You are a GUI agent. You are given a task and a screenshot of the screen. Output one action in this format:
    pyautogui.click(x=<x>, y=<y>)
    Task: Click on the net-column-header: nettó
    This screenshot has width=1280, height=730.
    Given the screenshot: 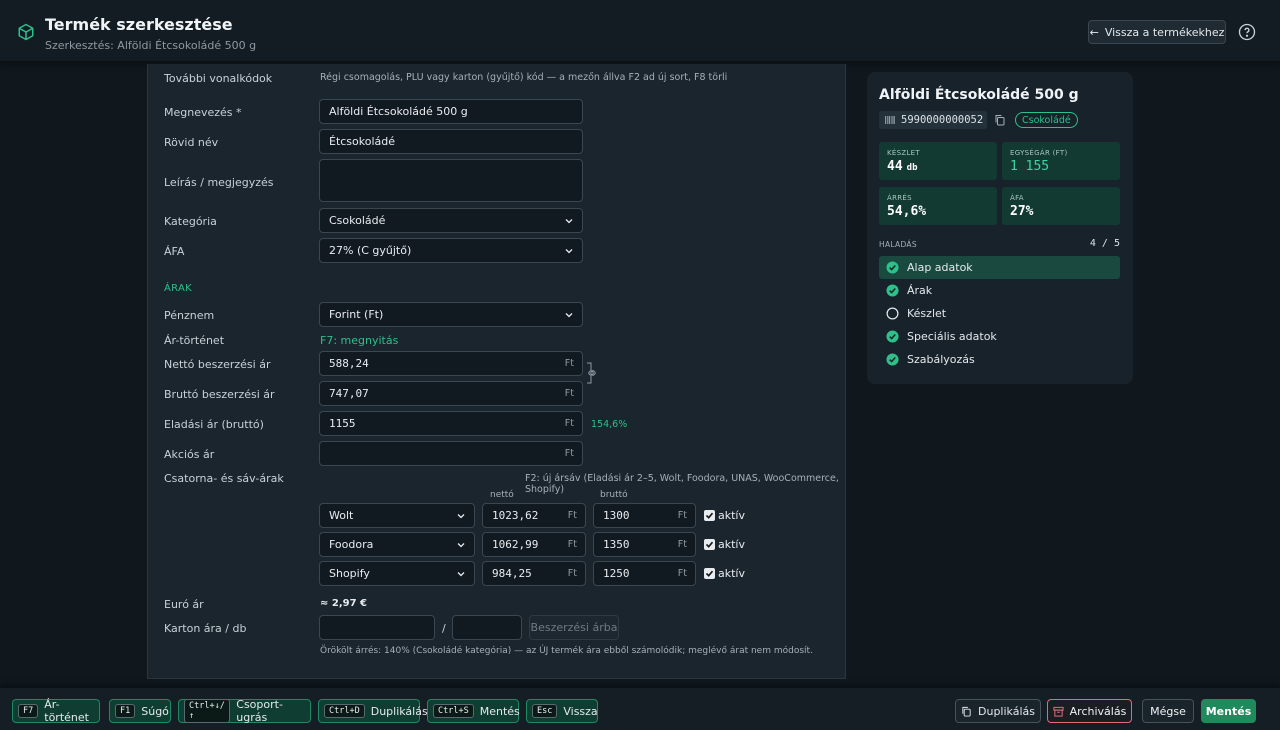 What is the action you would take?
    pyautogui.click(x=502, y=495)
    